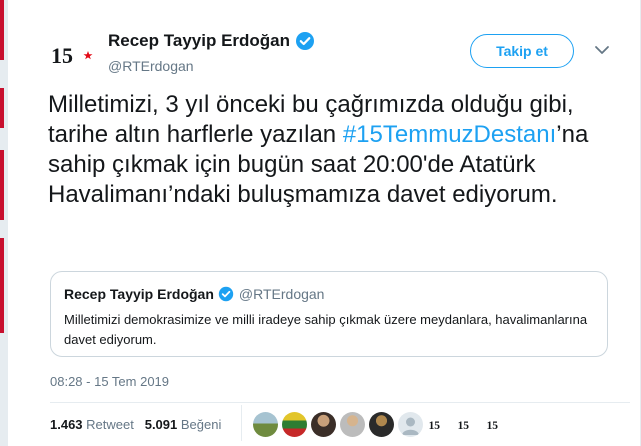 This screenshot has width=641, height=446. I want to click on hashtag-link: #15TemmuzDestanı, so click(449, 134).